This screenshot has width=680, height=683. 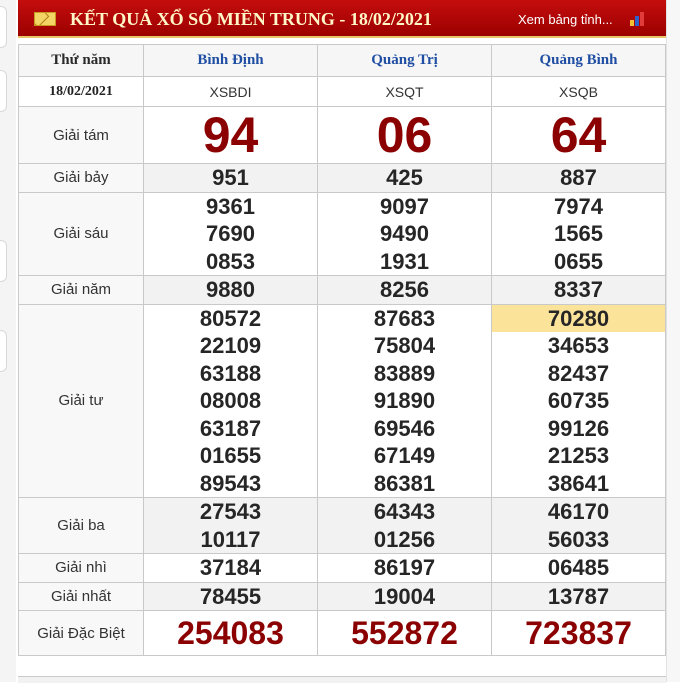 I want to click on prize-row-8: Giải tám 94 06 64, so click(x=342, y=135).